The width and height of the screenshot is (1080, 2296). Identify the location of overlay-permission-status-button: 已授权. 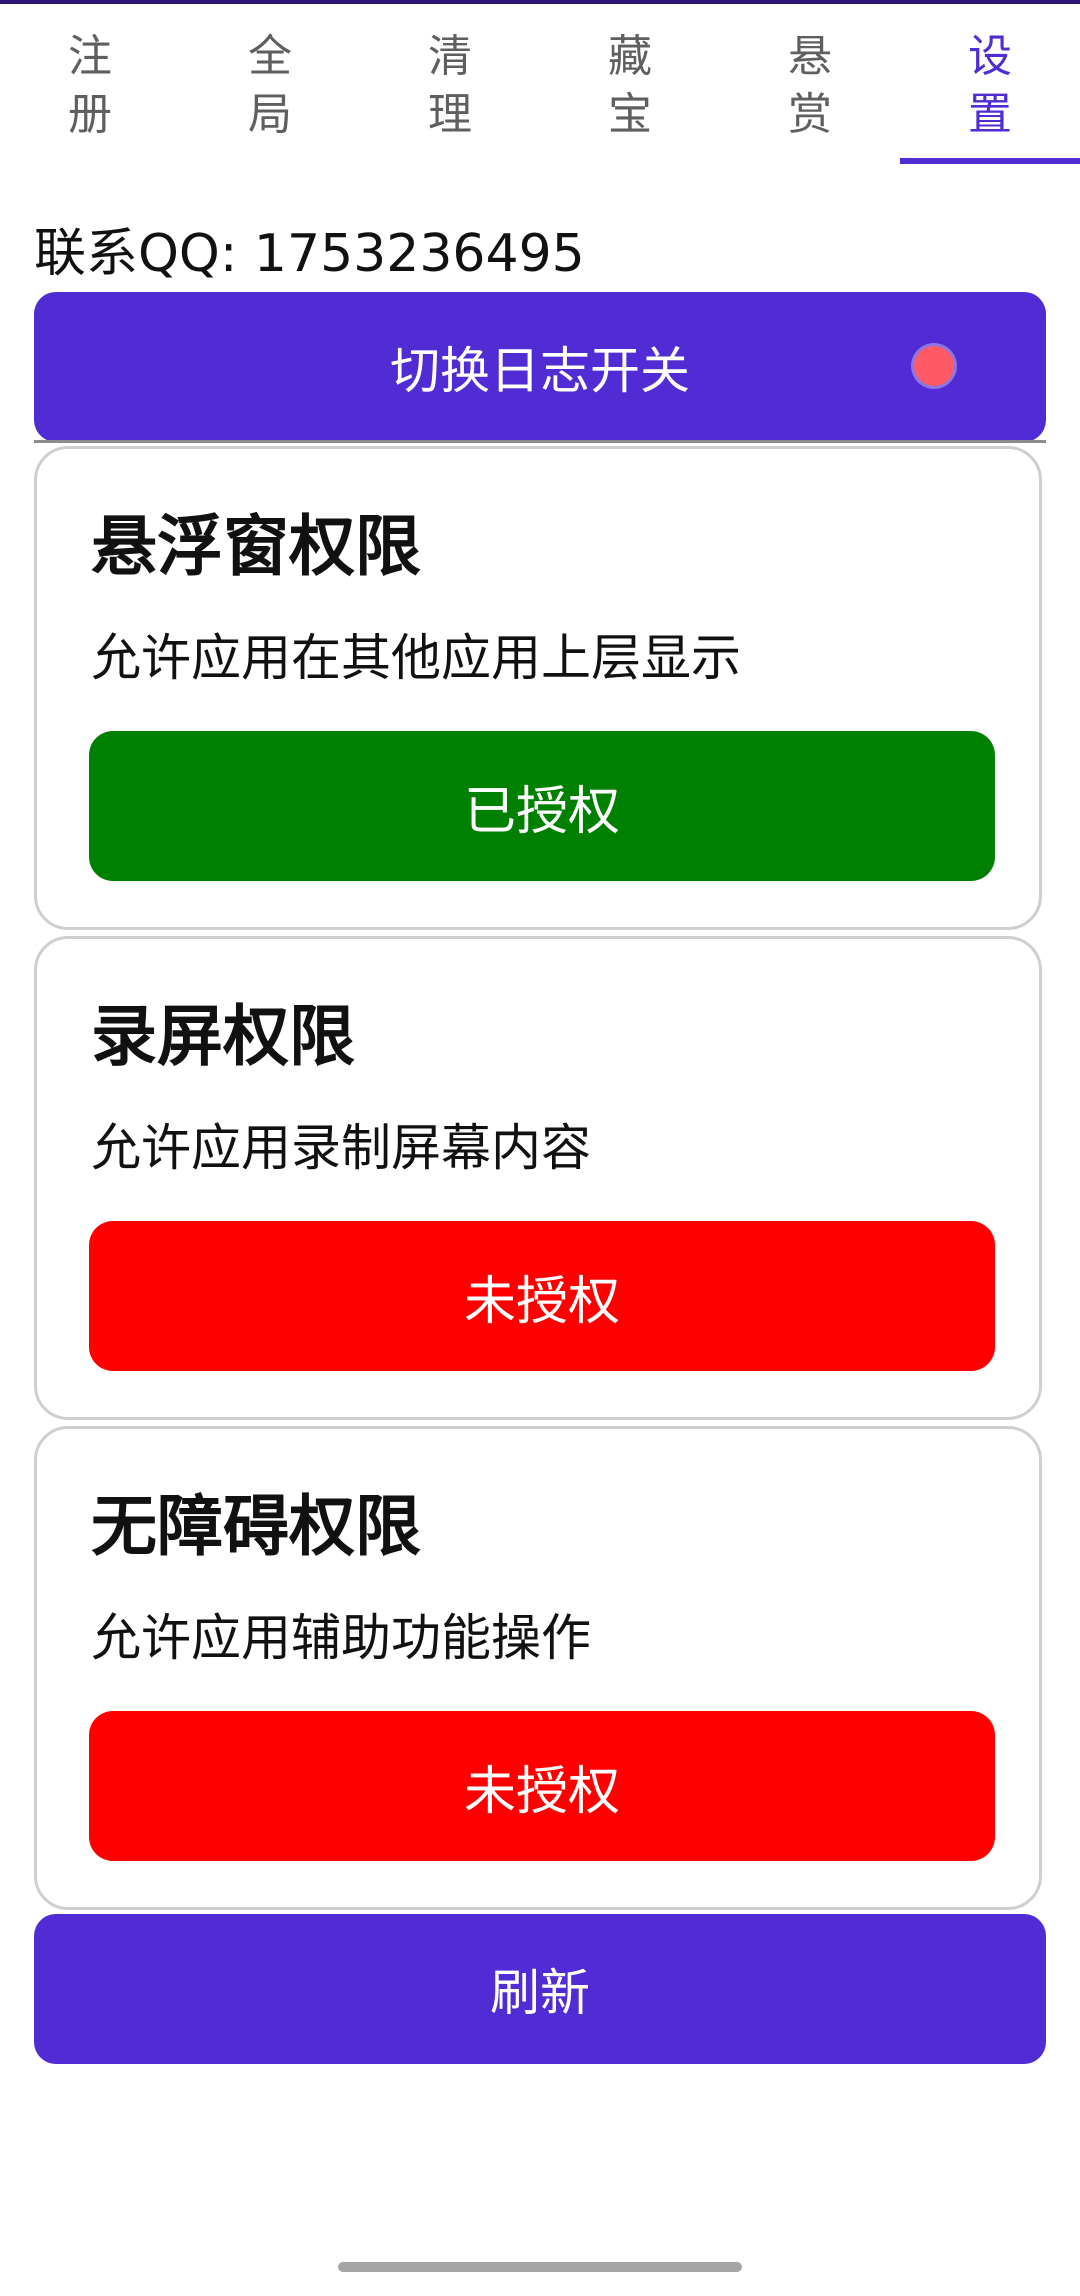
(542, 806).